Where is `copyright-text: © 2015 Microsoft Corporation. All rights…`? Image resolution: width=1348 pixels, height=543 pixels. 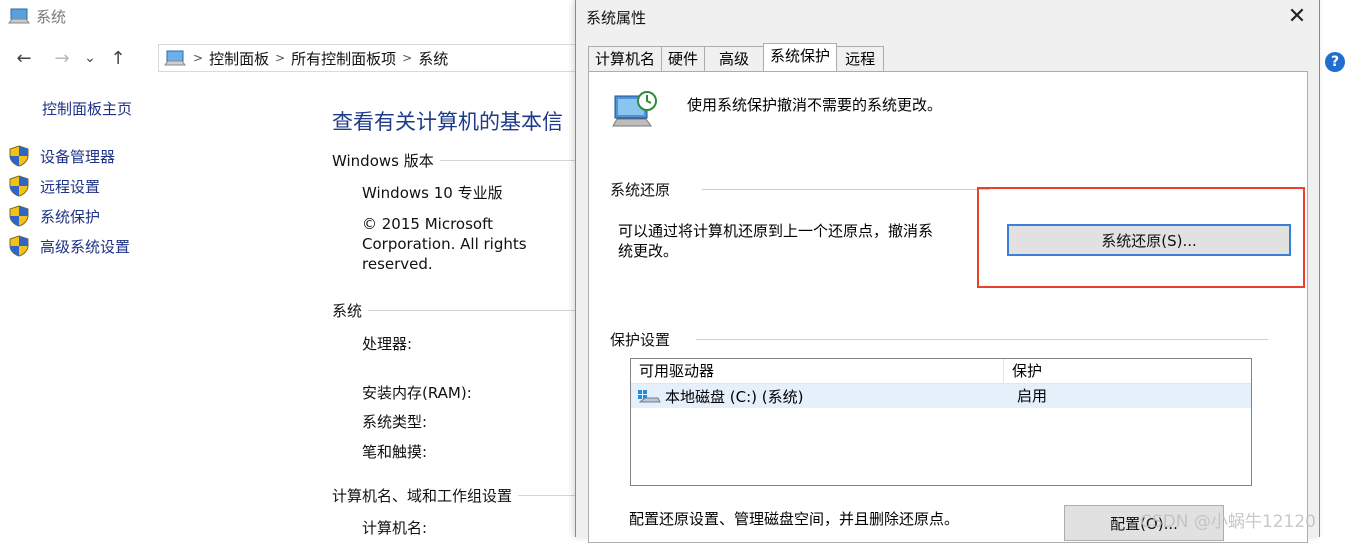 copyright-text: © 2015 Microsoft Corporation. All rights… is located at coordinates (444, 244).